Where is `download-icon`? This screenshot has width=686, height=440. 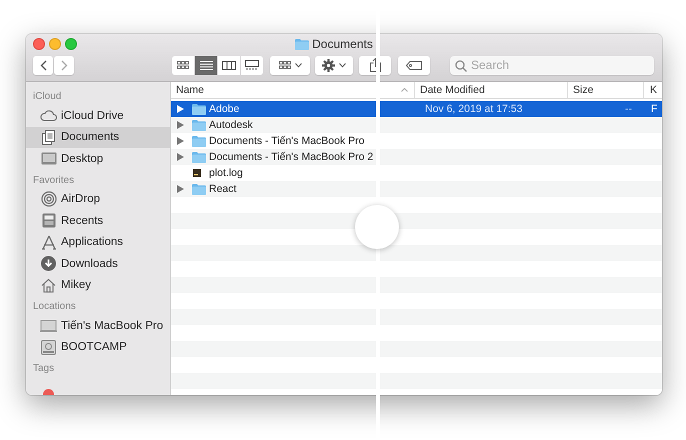
download-icon is located at coordinates (48, 264).